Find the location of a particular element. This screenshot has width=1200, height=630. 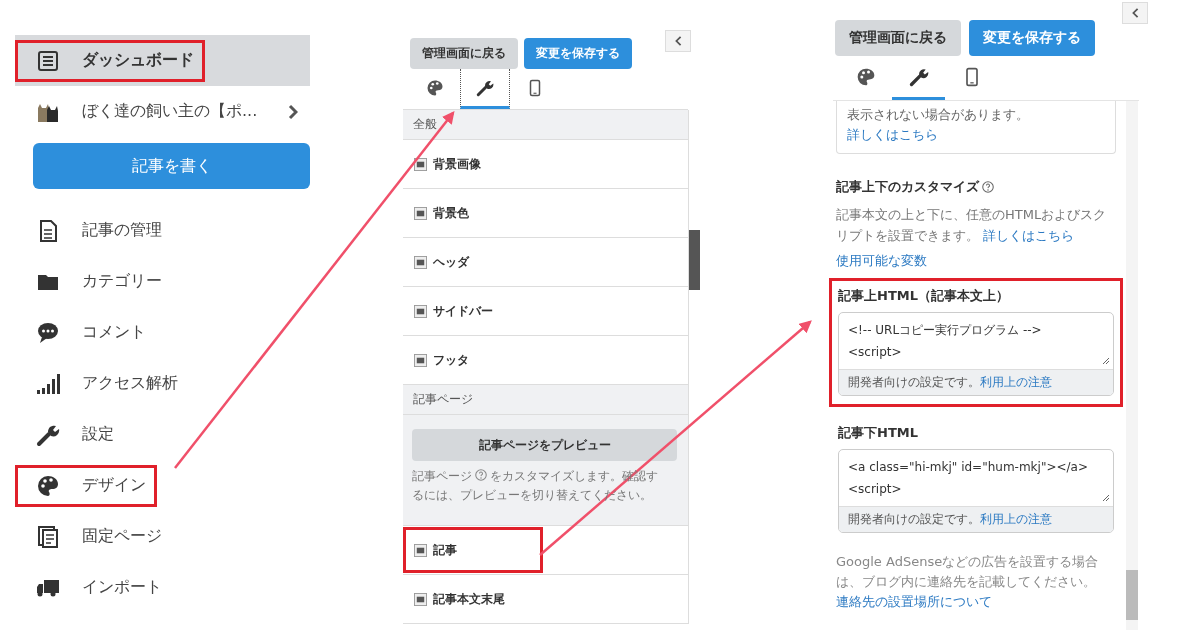

variables-link: 使用可能な変数 is located at coordinates (881, 261).